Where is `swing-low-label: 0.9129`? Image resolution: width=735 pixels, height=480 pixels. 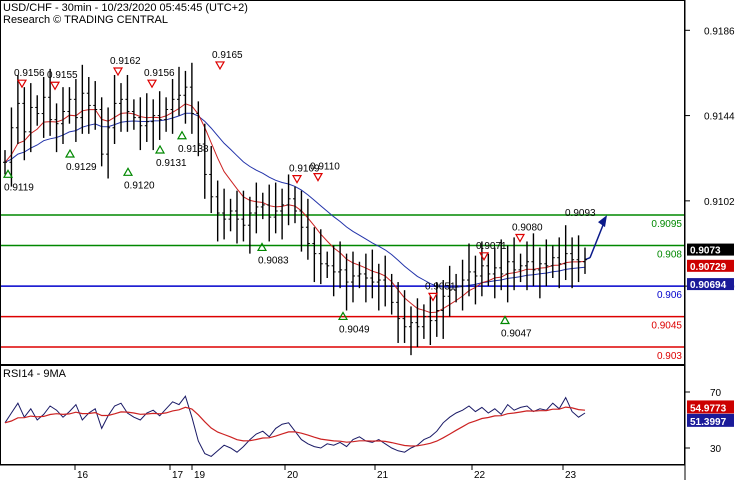 swing-low-label: 0.9129 is located at coordinates (81, 167).